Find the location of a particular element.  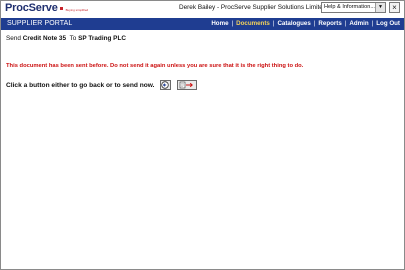

dropdown-arrow-icon: ▼ is located at coordinates (380, 7).